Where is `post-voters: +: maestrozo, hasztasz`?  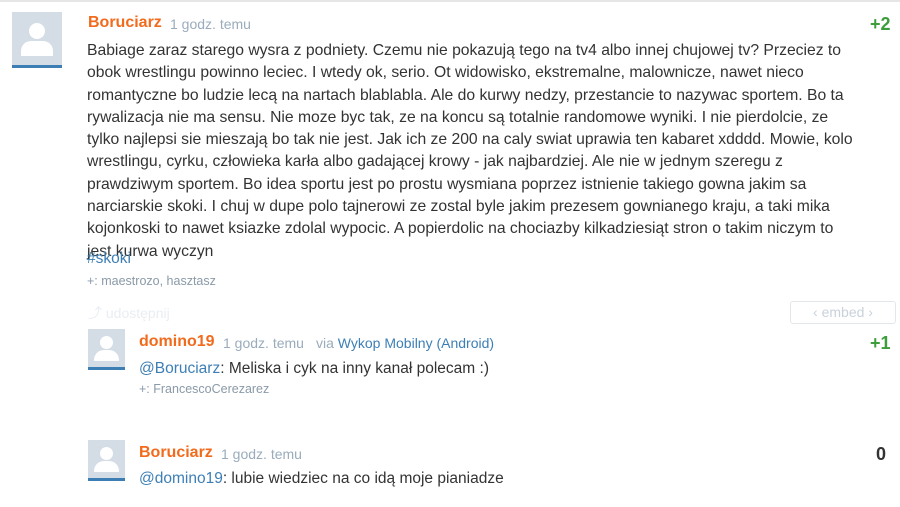 post-voters: +: maestrozo, hasztasz is located at coordinates (151, 281).